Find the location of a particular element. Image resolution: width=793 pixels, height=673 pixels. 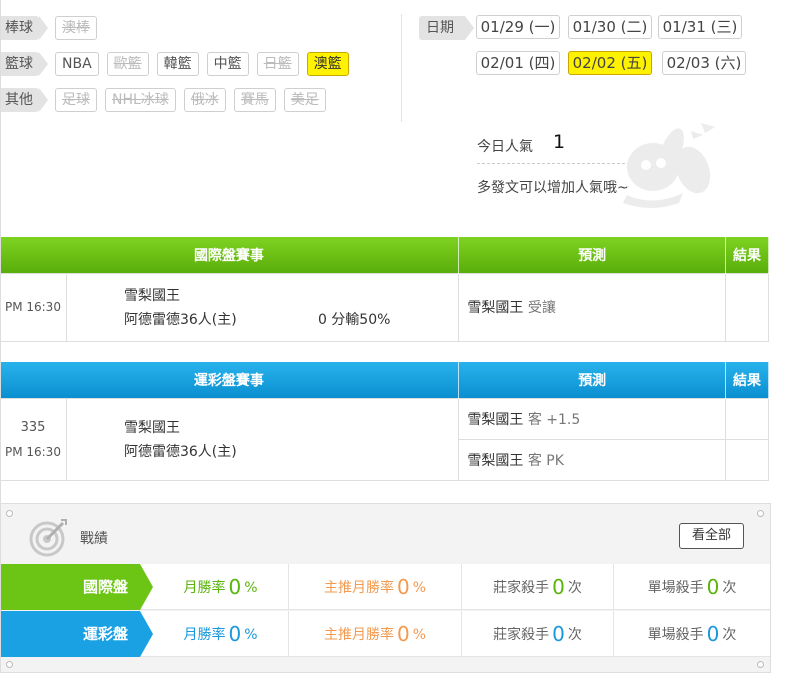

record-row-lottery: 運彩盤 月勝率 0% 主推月勝率 0% 莊家殺手 0 次 單場殺手 0 次 is located at coordinates (385, 634).